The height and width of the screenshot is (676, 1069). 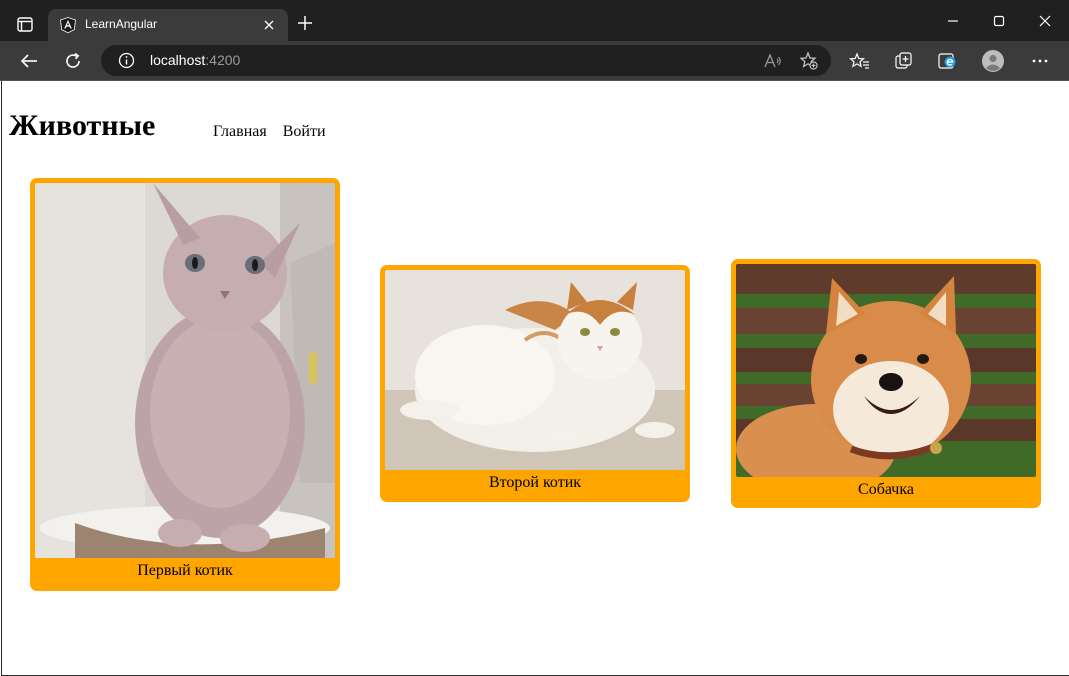 I want to click on address-bar: localhost:4200, so click(x=466, y=60).